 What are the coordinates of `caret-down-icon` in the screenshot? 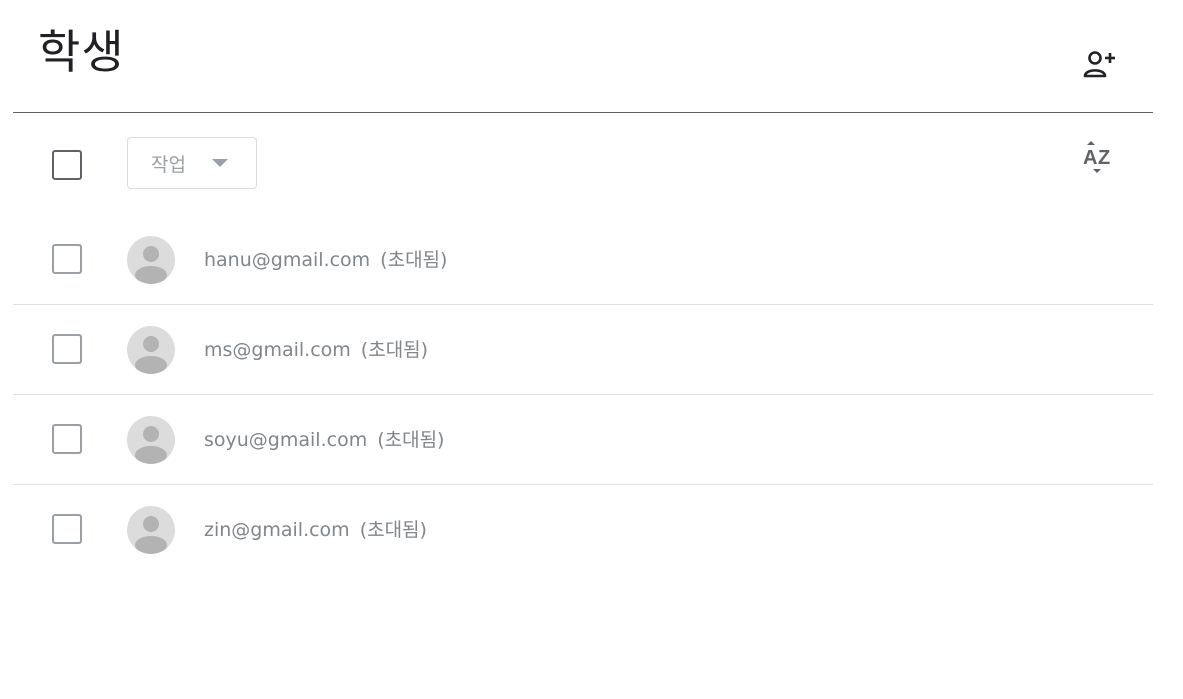 It's located at (219, 163).